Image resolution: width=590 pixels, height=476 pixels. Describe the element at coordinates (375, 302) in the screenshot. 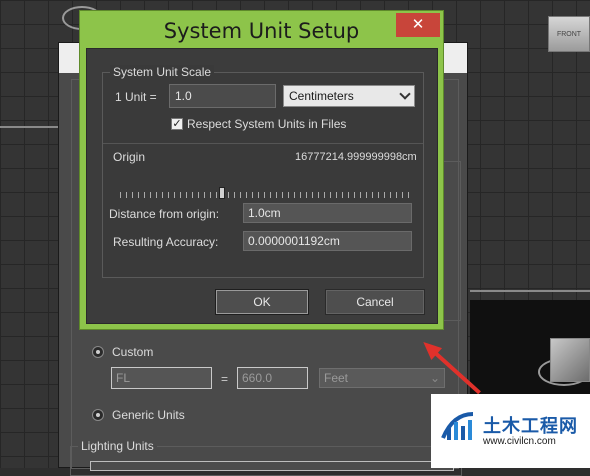

I see `cancel-button: Cancel` at that location.